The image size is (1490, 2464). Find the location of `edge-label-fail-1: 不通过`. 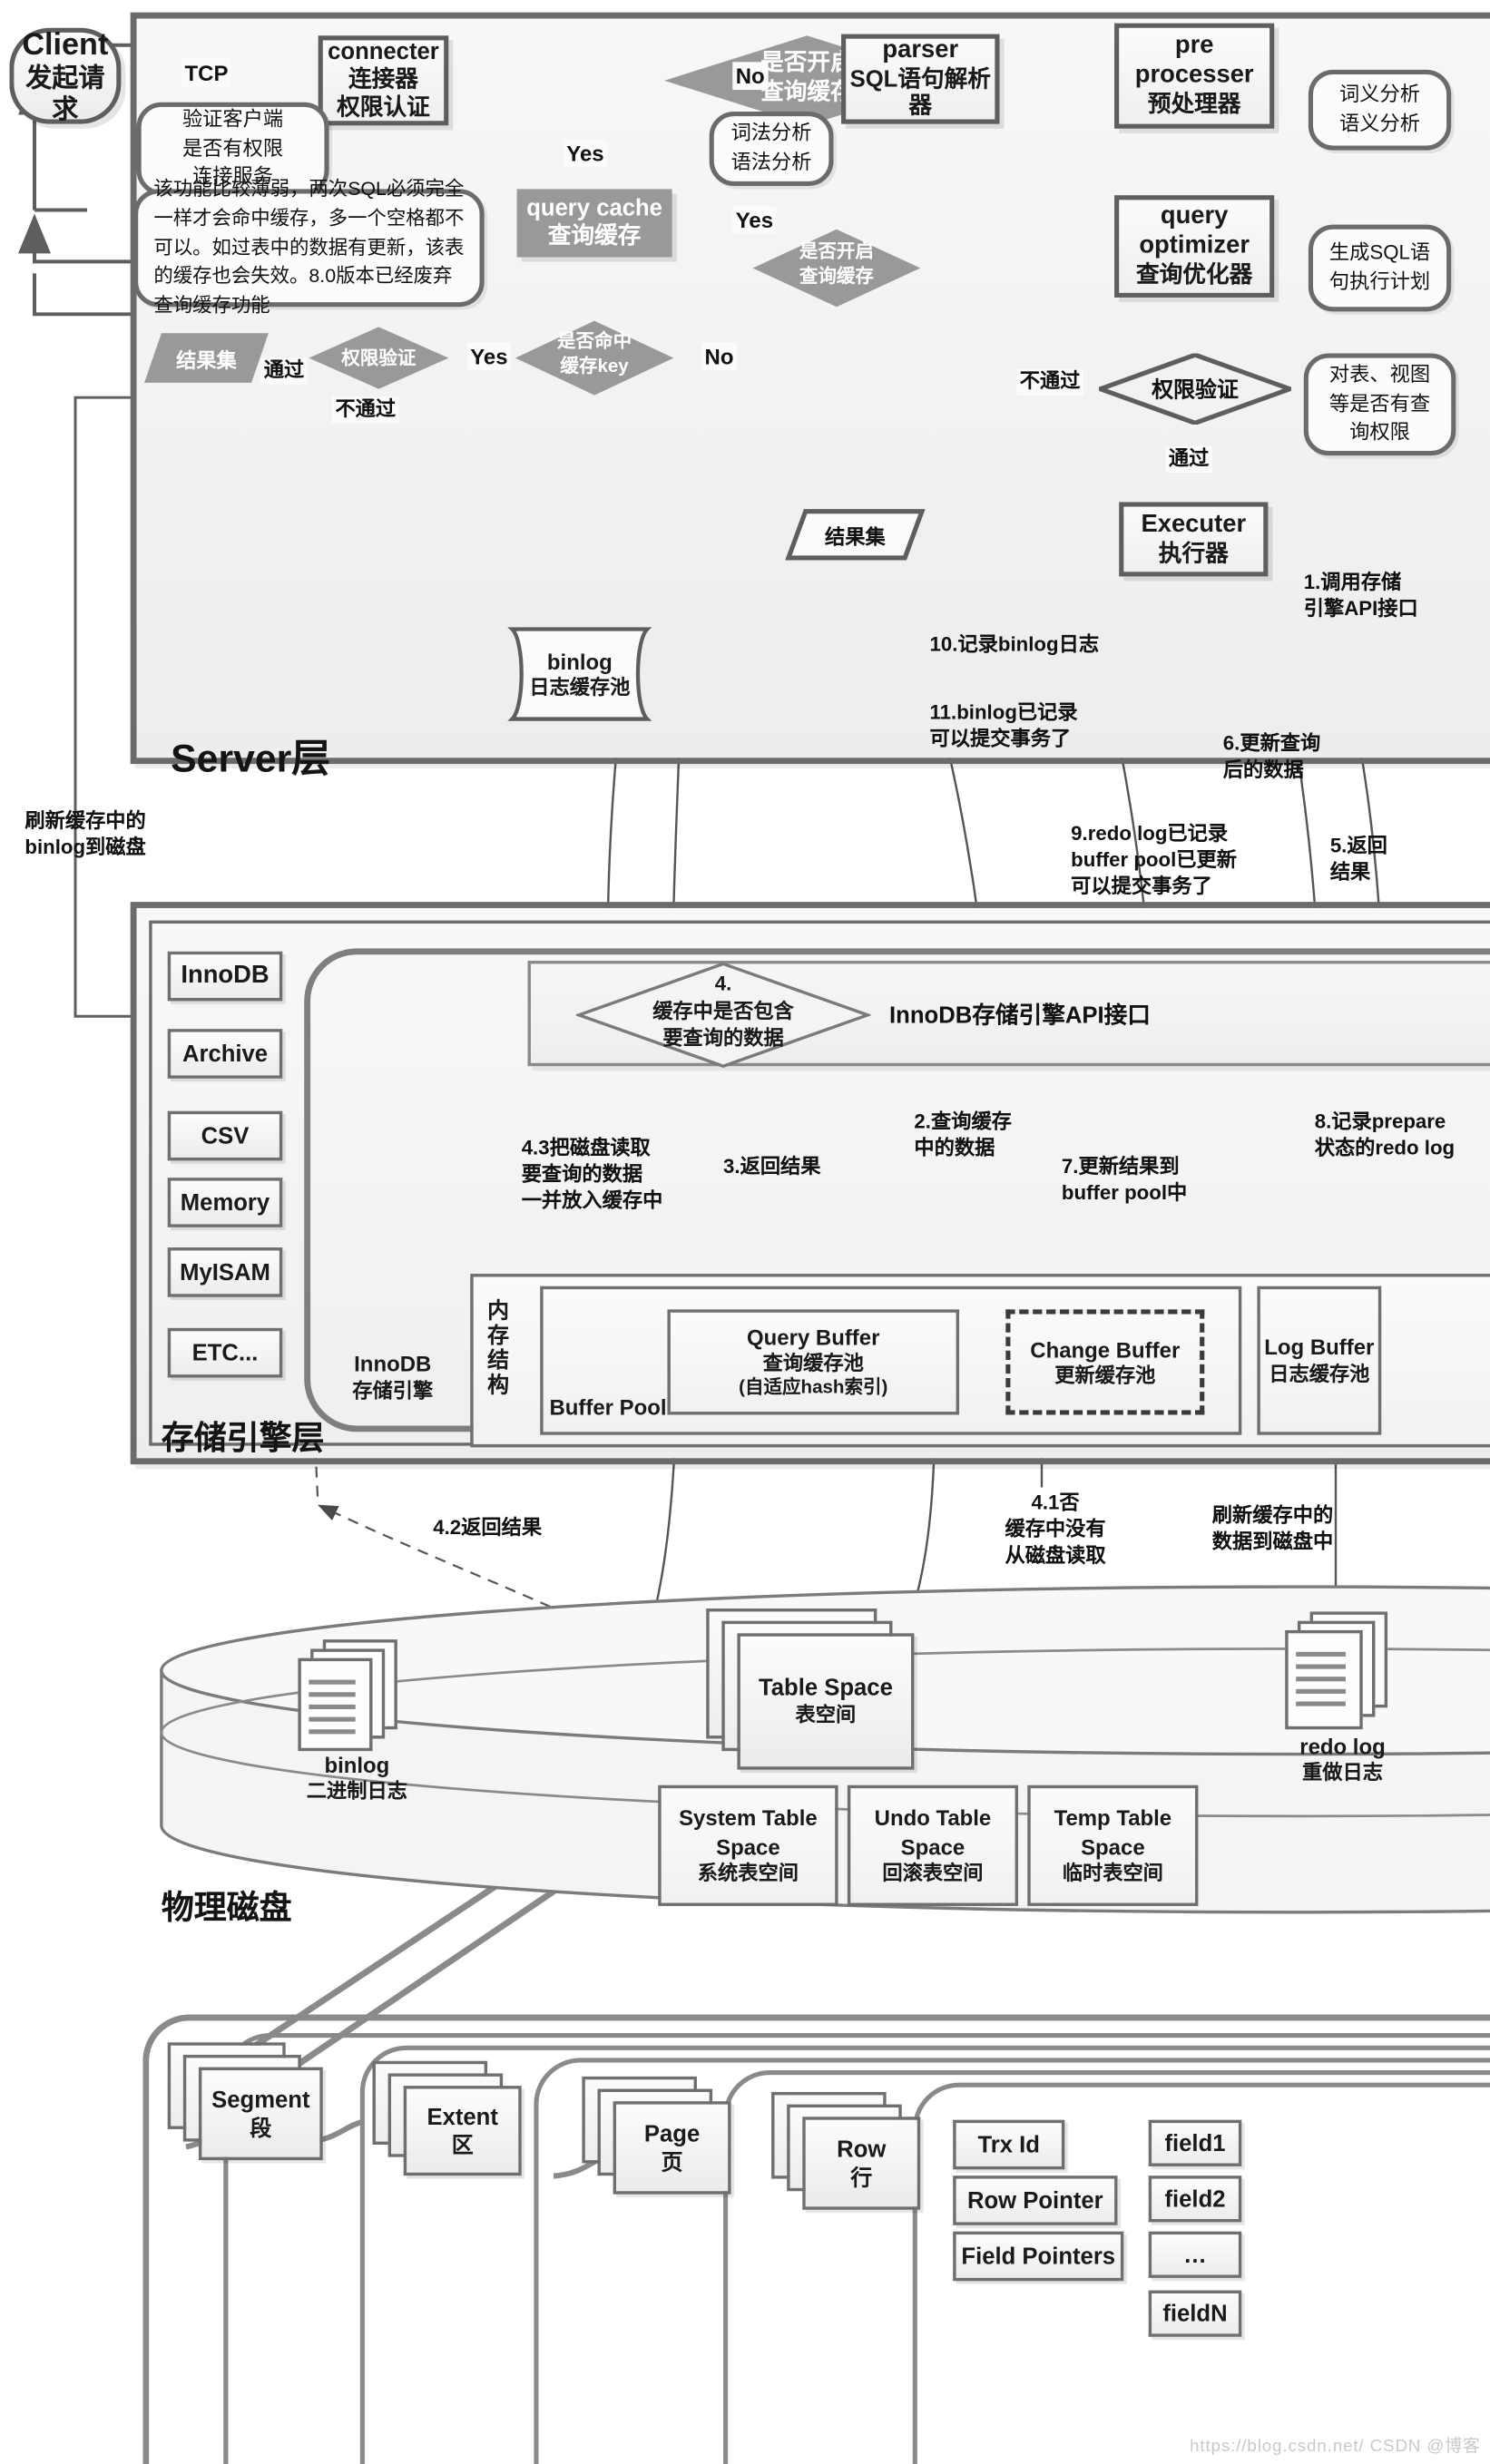

edge-label-fail-1: 不通过 is located at coordinates (365, 410).